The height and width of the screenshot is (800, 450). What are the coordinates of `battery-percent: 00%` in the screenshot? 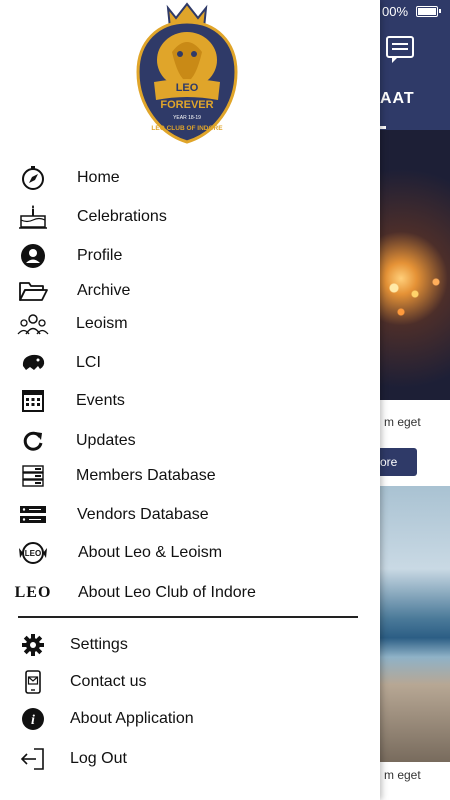 It's located at (395, 11).